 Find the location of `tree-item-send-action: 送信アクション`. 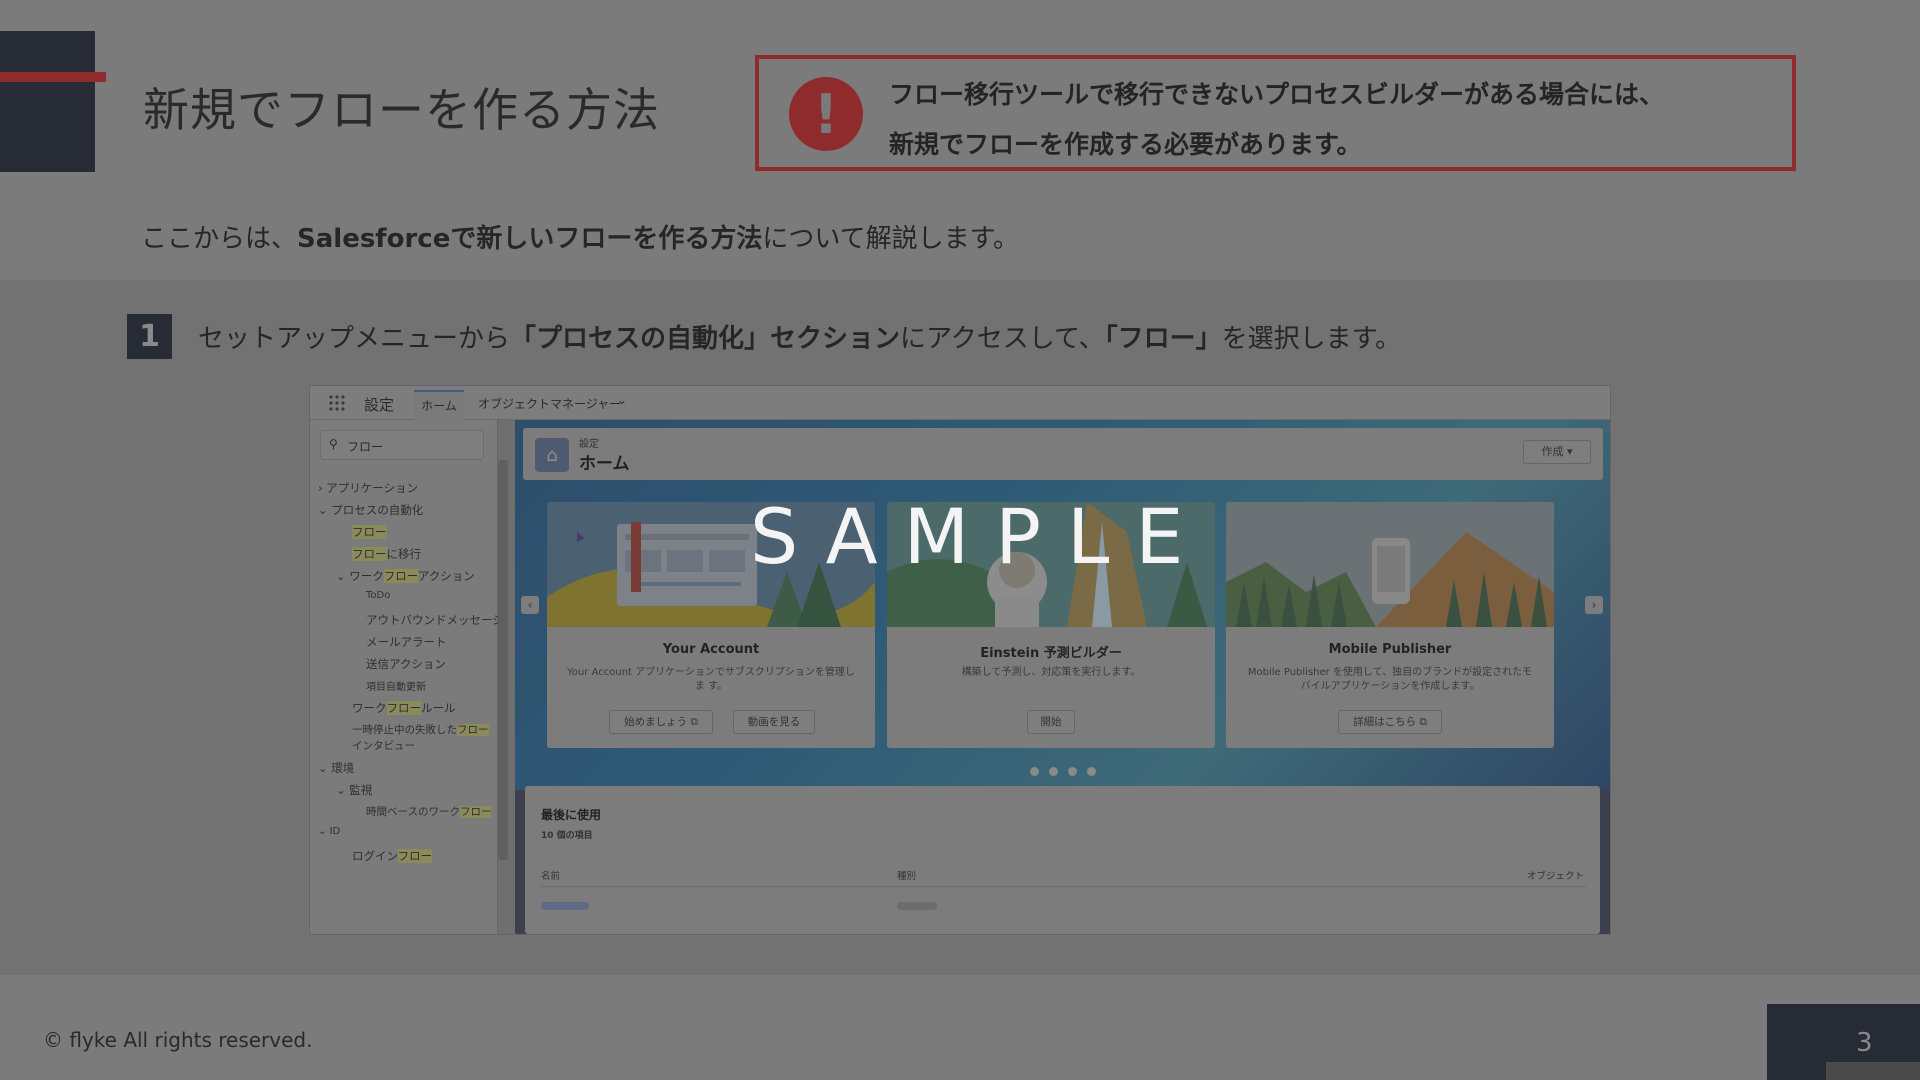

tree-item-send-action: 送信アクション is located at coordinates (406, 664).